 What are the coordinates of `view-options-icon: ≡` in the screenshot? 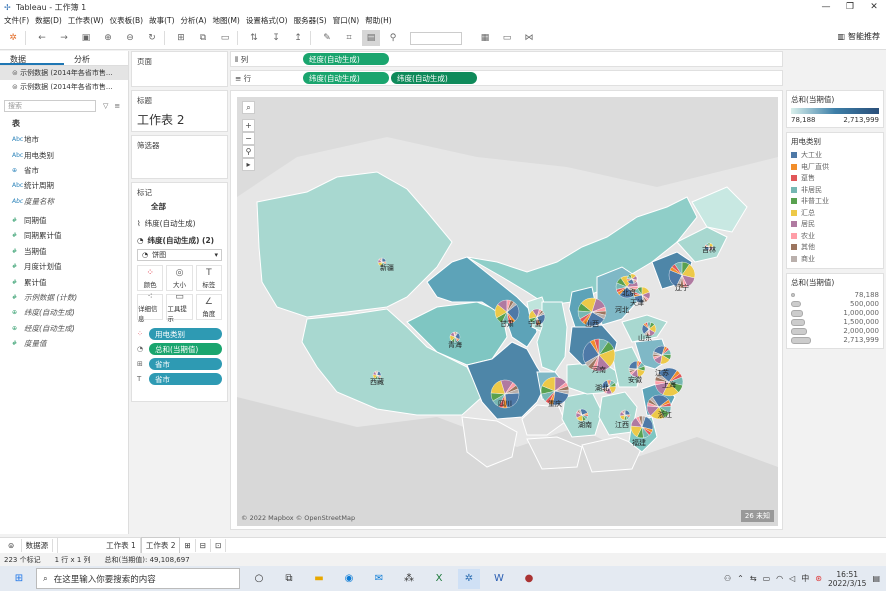 It's located at (117, 106).